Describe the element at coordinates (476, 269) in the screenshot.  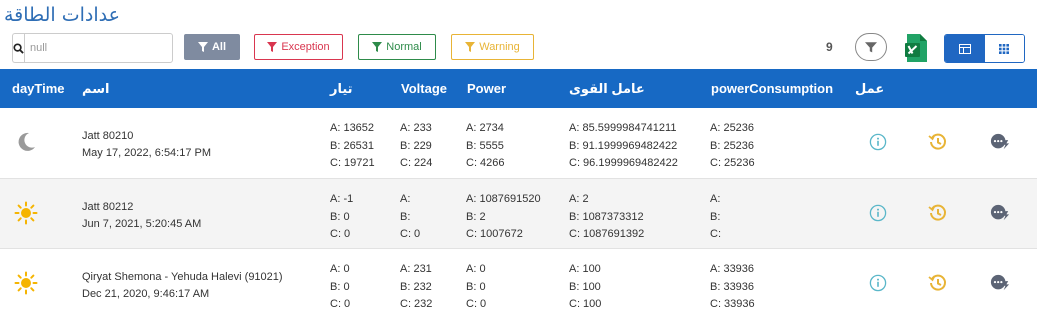
I see `power-a: A: 0` at that location.